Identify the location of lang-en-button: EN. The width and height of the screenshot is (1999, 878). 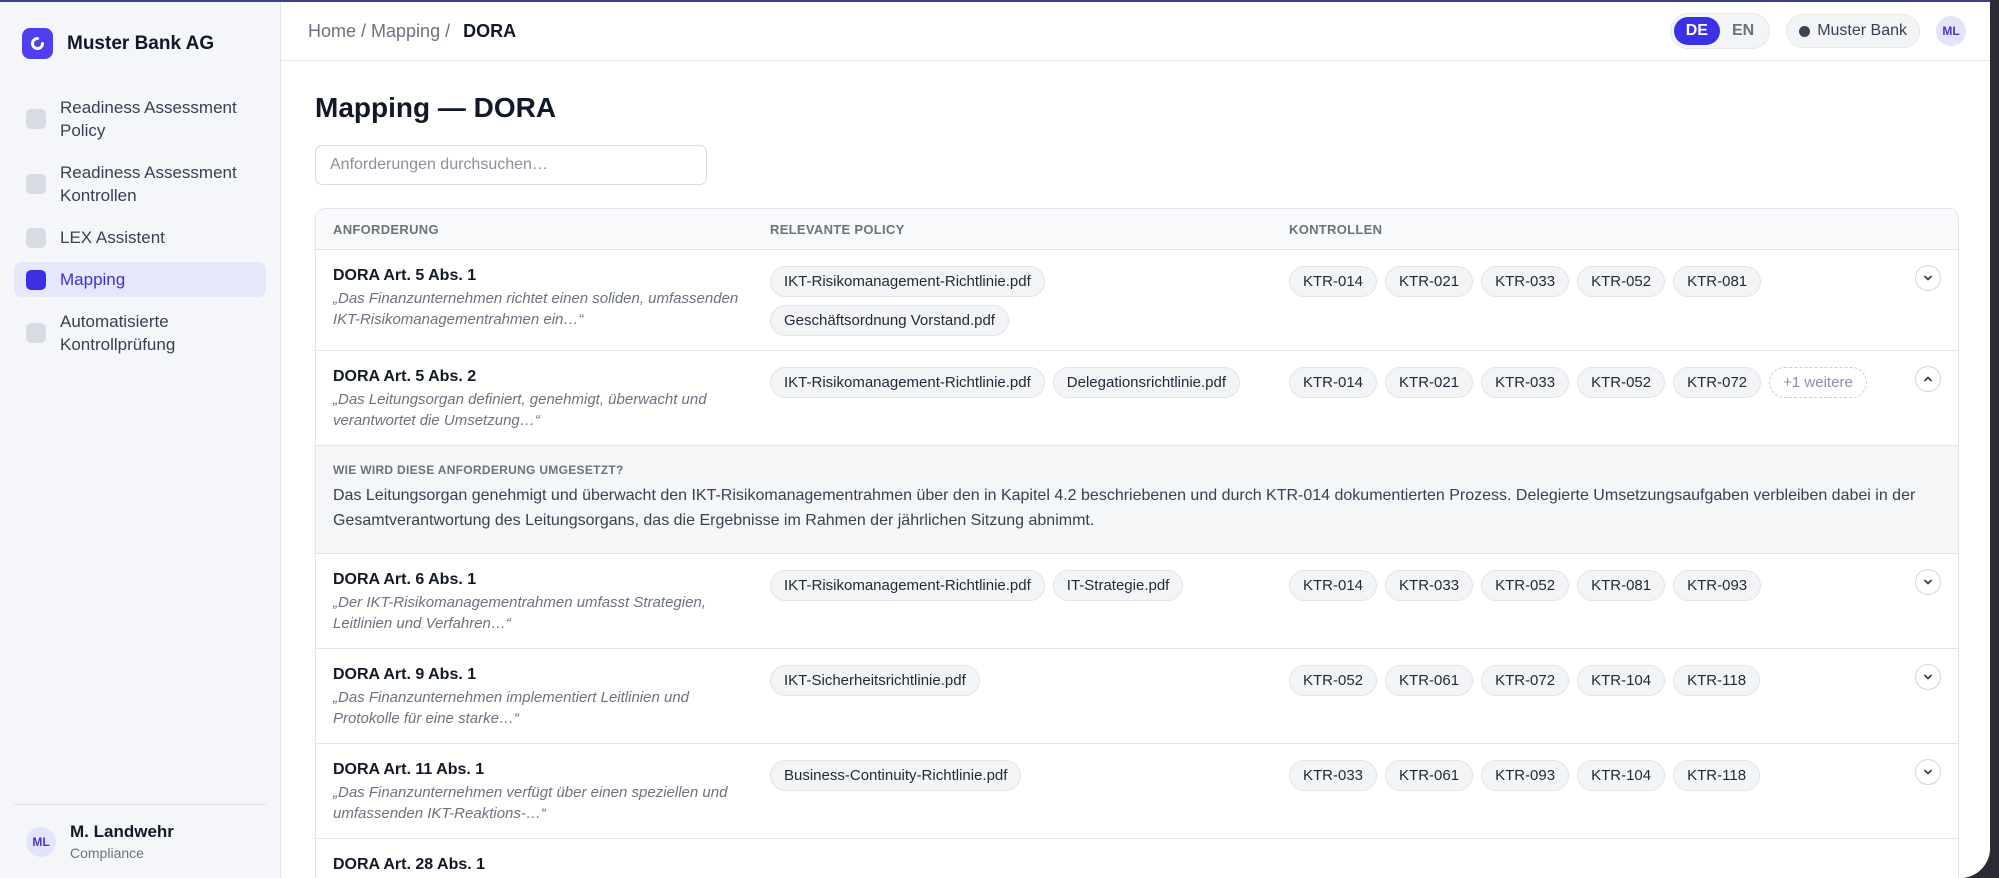
(1743, 31).